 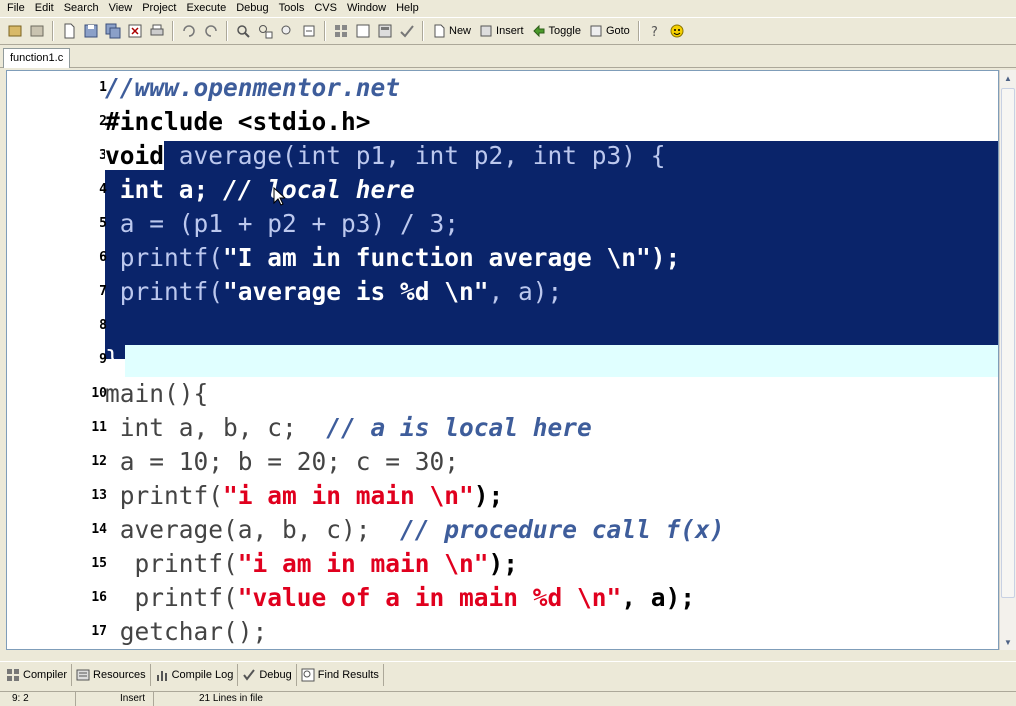 What do you see at coordinates (502, 496) in the screenshot?
I see `code-line: 13 printf("i am in main \n");` at bounding box center [502, 496].